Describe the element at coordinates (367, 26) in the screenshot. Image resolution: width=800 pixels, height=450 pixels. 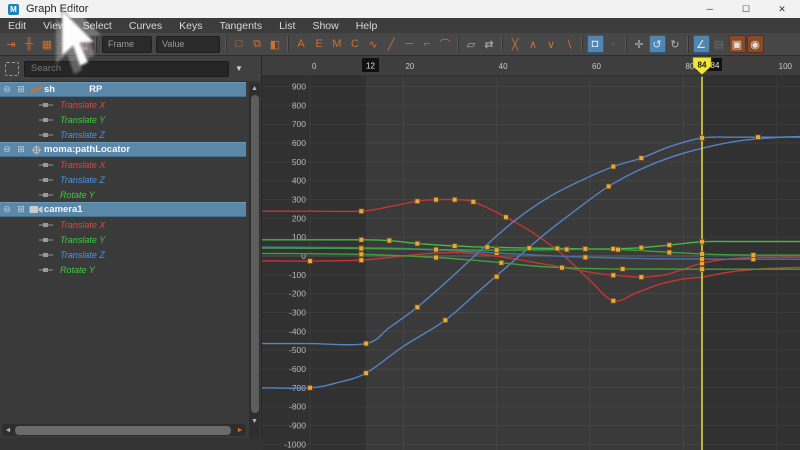
I see `menu-help: Help` at that location.